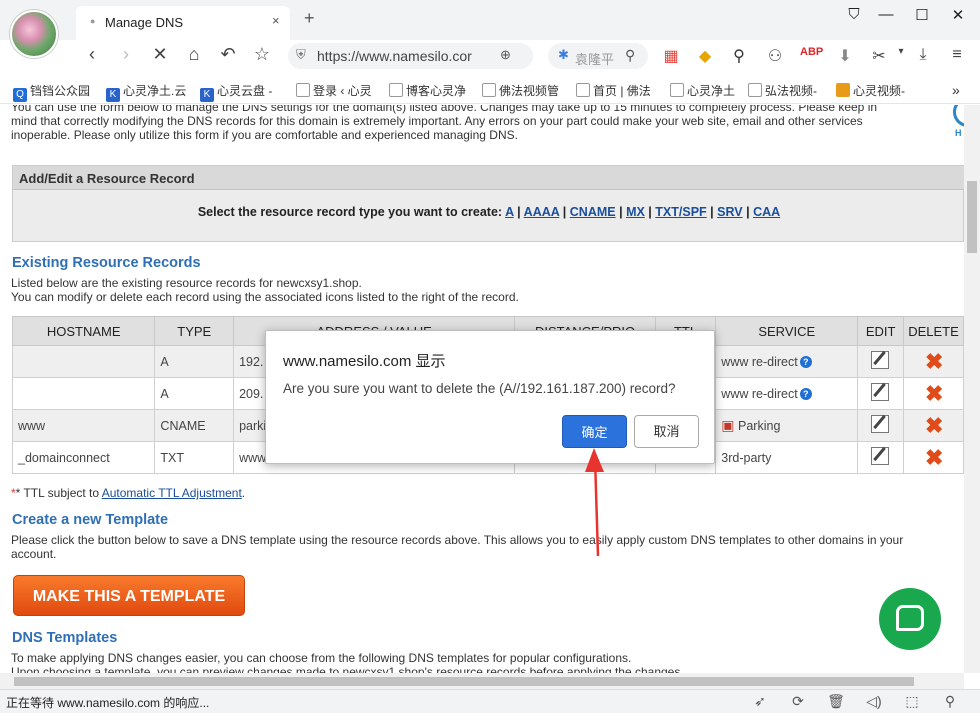  I want to click on bookmark-item: K 心灵云盘 -, so click(236, 92).